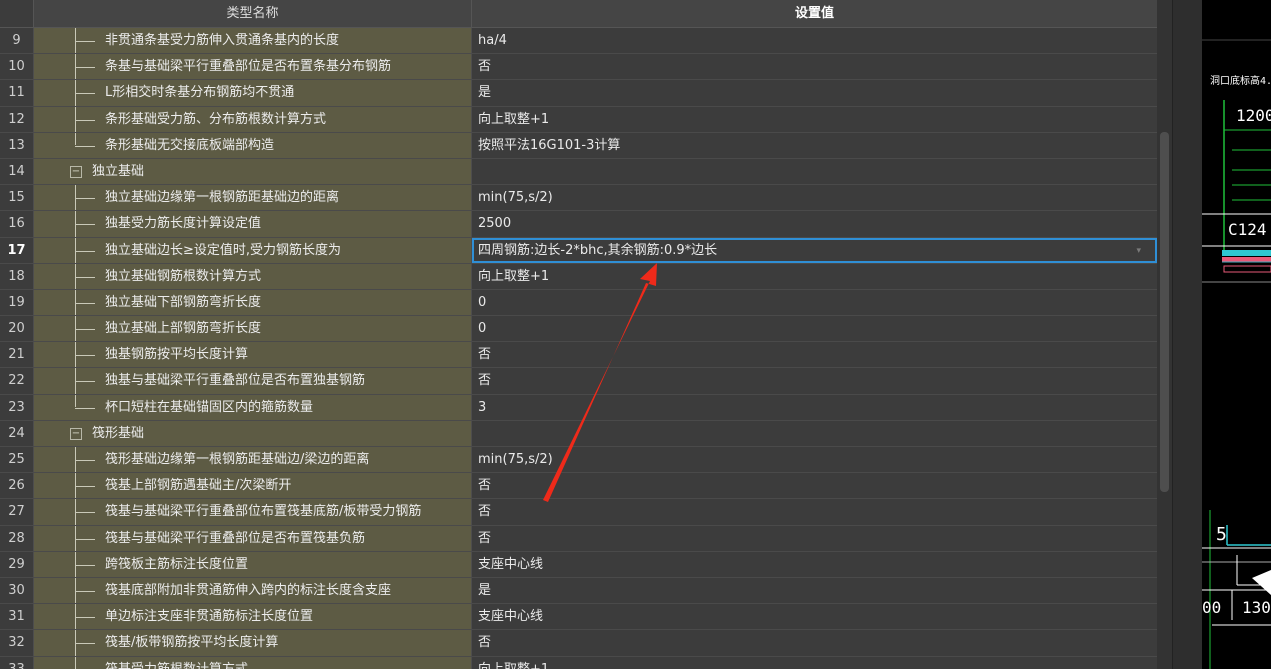 This screenshot has height=669, width=1271. I want to click on table-row: 19 独立基础下部钢筋弯折长度 0, so click(578, 303).